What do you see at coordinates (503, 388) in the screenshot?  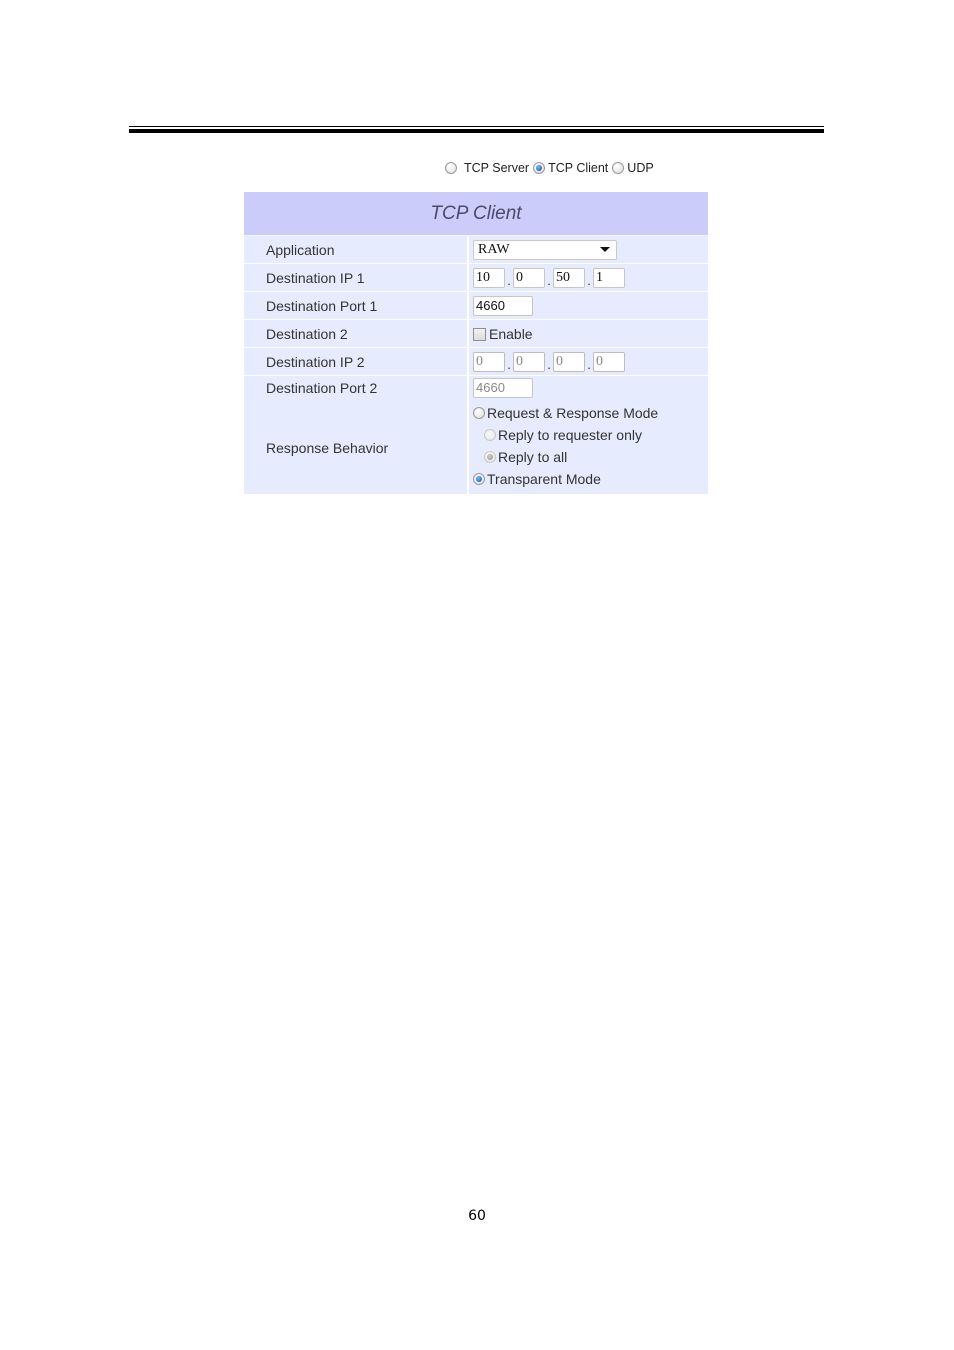 I see `destination-port2-input: 4660` at bounding box center [503, 388].